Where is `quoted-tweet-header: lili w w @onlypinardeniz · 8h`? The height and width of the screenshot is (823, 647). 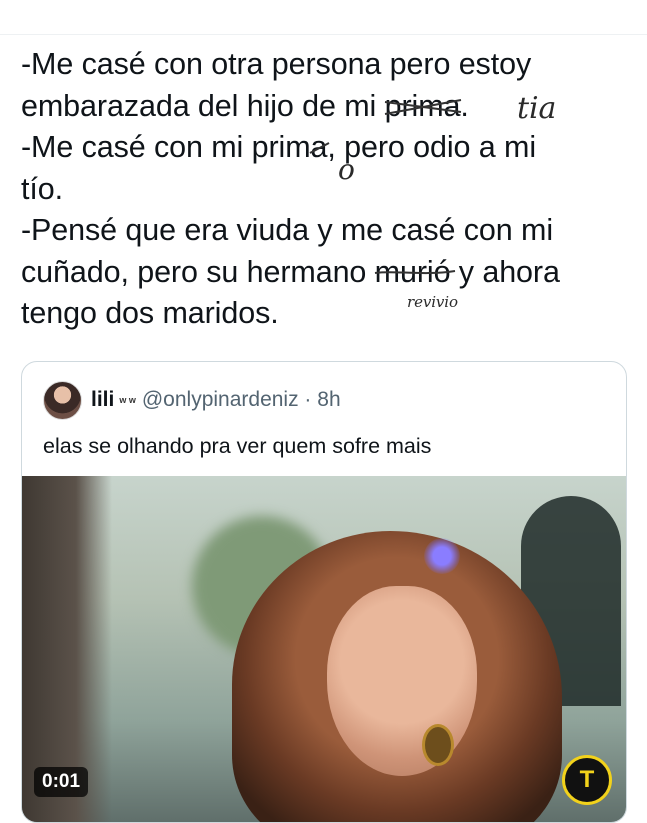
quoted-tweet-header: lili w w @onlypinardeniz · 8h is located at coordinates (192, 400).